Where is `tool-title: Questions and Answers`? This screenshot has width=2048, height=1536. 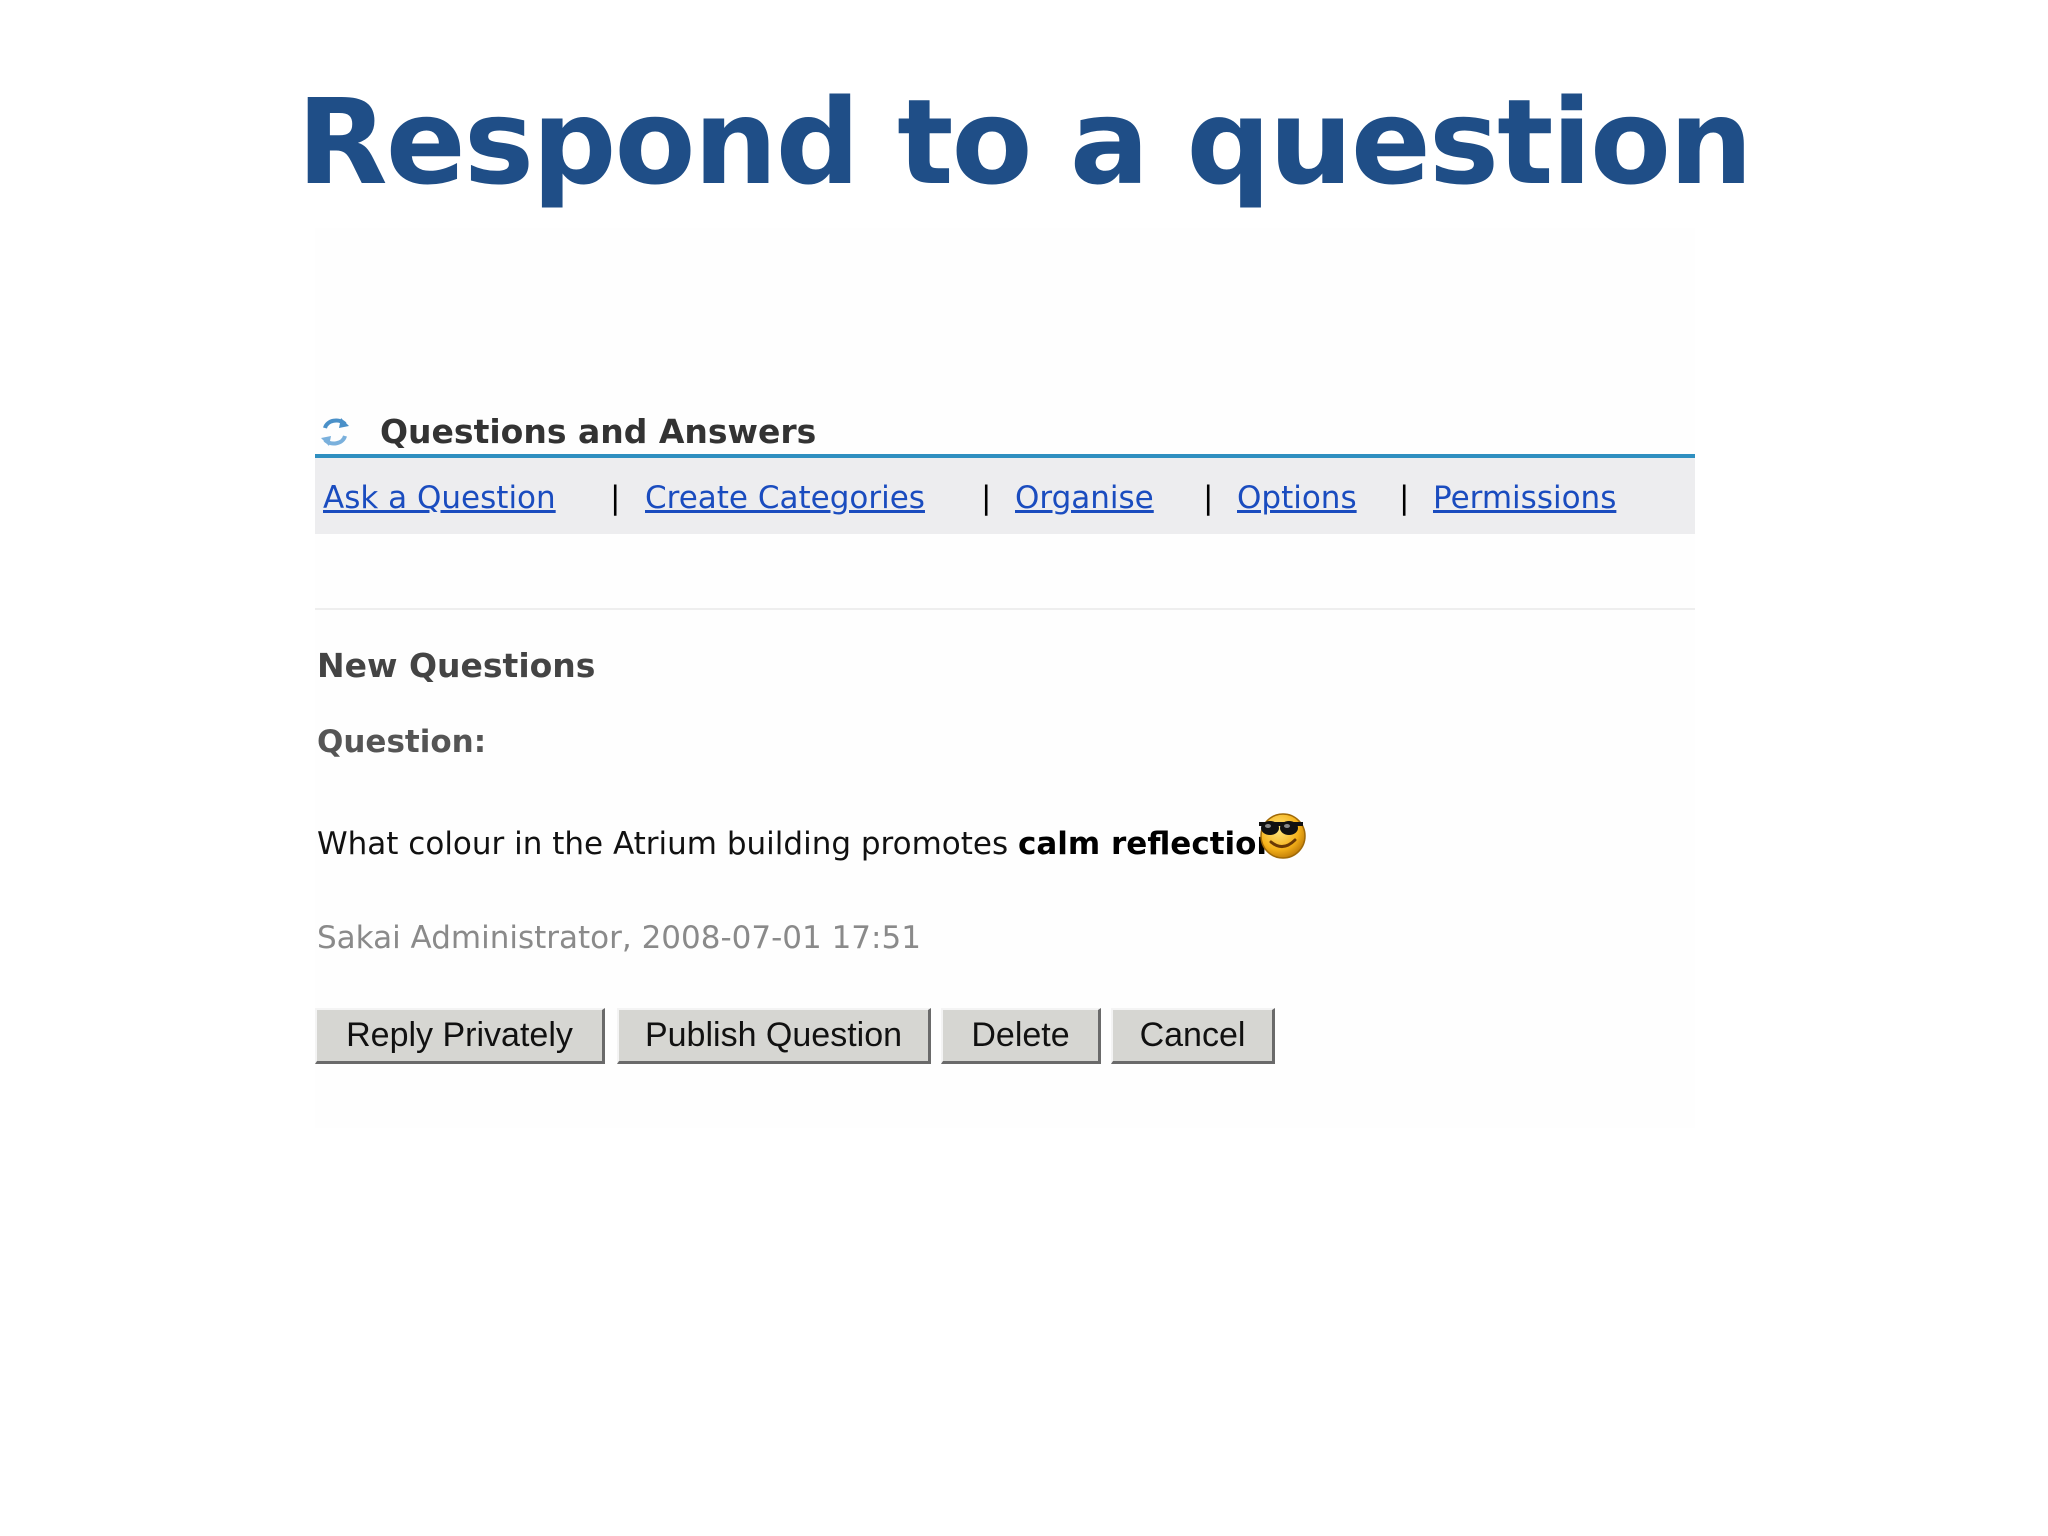
tool-title: Questions and Answers is located at coordinates (598, 431).